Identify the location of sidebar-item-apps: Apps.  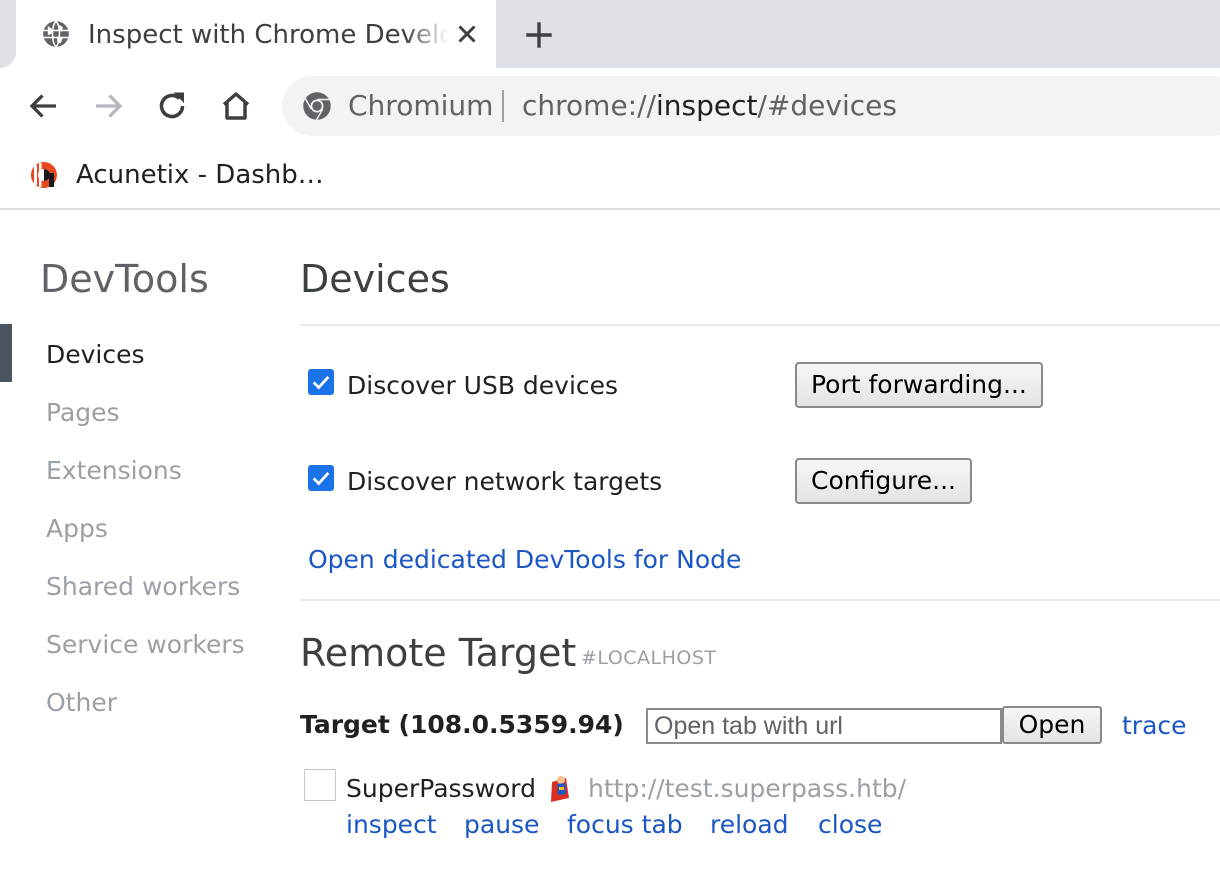
(77, 529).